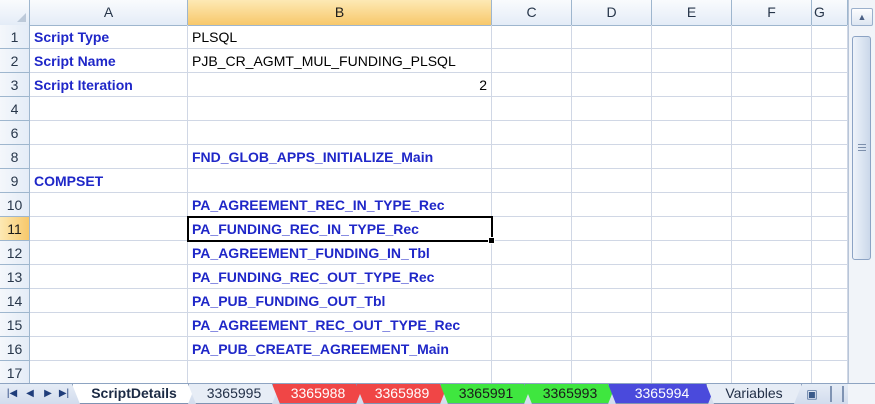  Describe the element at coordinates (109, 61) in the screenshot. I see `cell-a: Script Name` at that location.